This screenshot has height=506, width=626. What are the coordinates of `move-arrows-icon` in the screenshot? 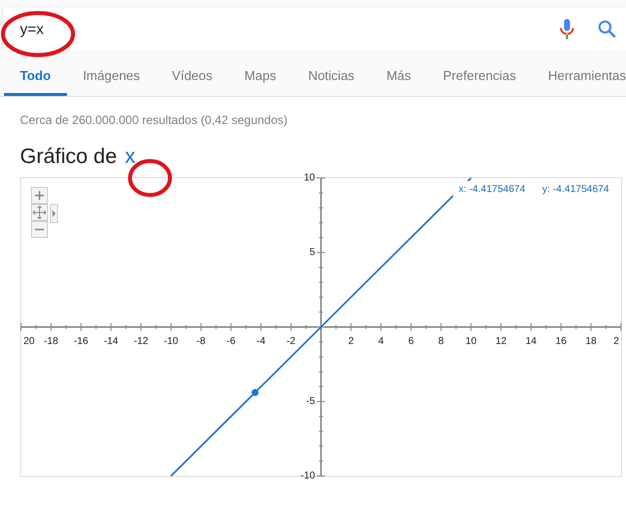 It's located at (39, 212).